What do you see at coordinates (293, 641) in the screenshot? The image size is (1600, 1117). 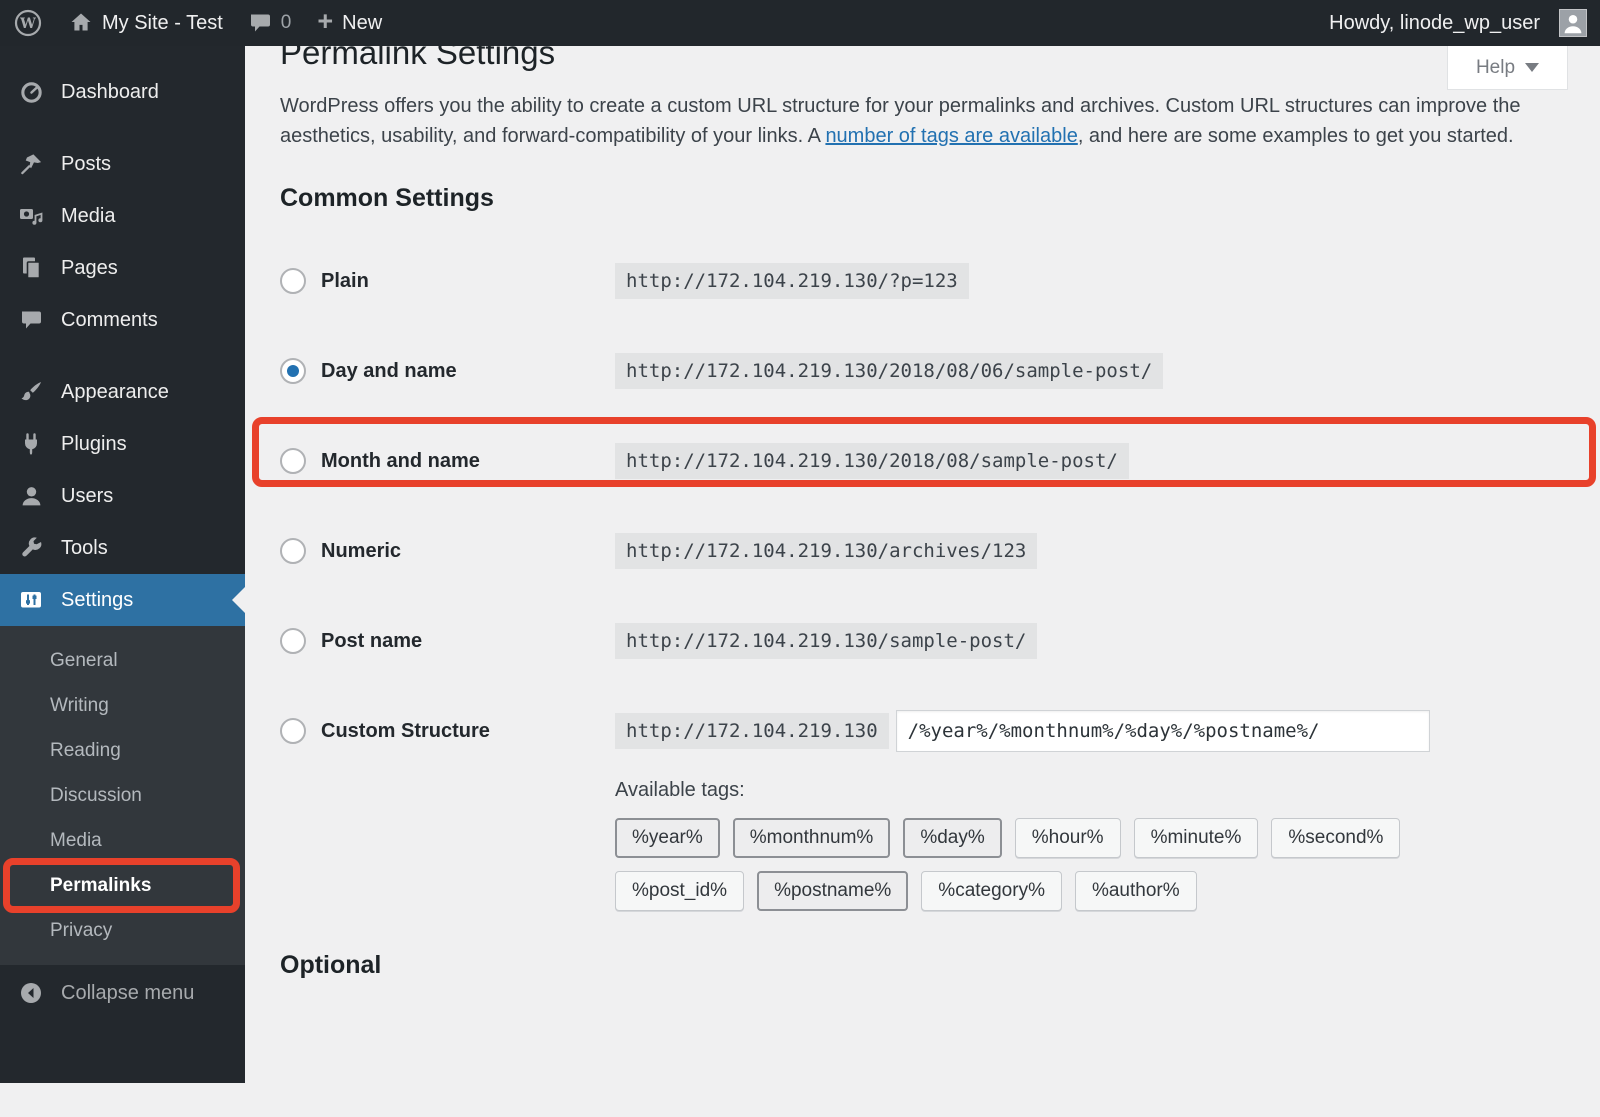 I see `radio-post-name` at bounding box center [293, 641].